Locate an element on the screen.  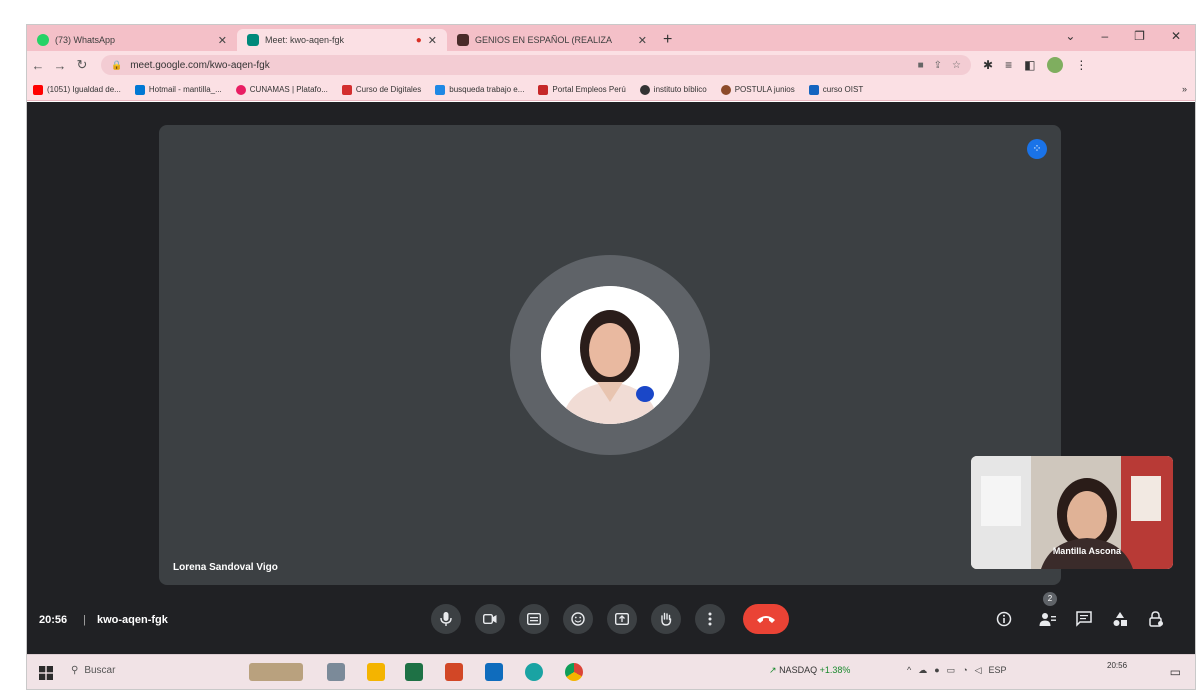
more-bookmarks-icon: » is located at coordinates (1184, 89).